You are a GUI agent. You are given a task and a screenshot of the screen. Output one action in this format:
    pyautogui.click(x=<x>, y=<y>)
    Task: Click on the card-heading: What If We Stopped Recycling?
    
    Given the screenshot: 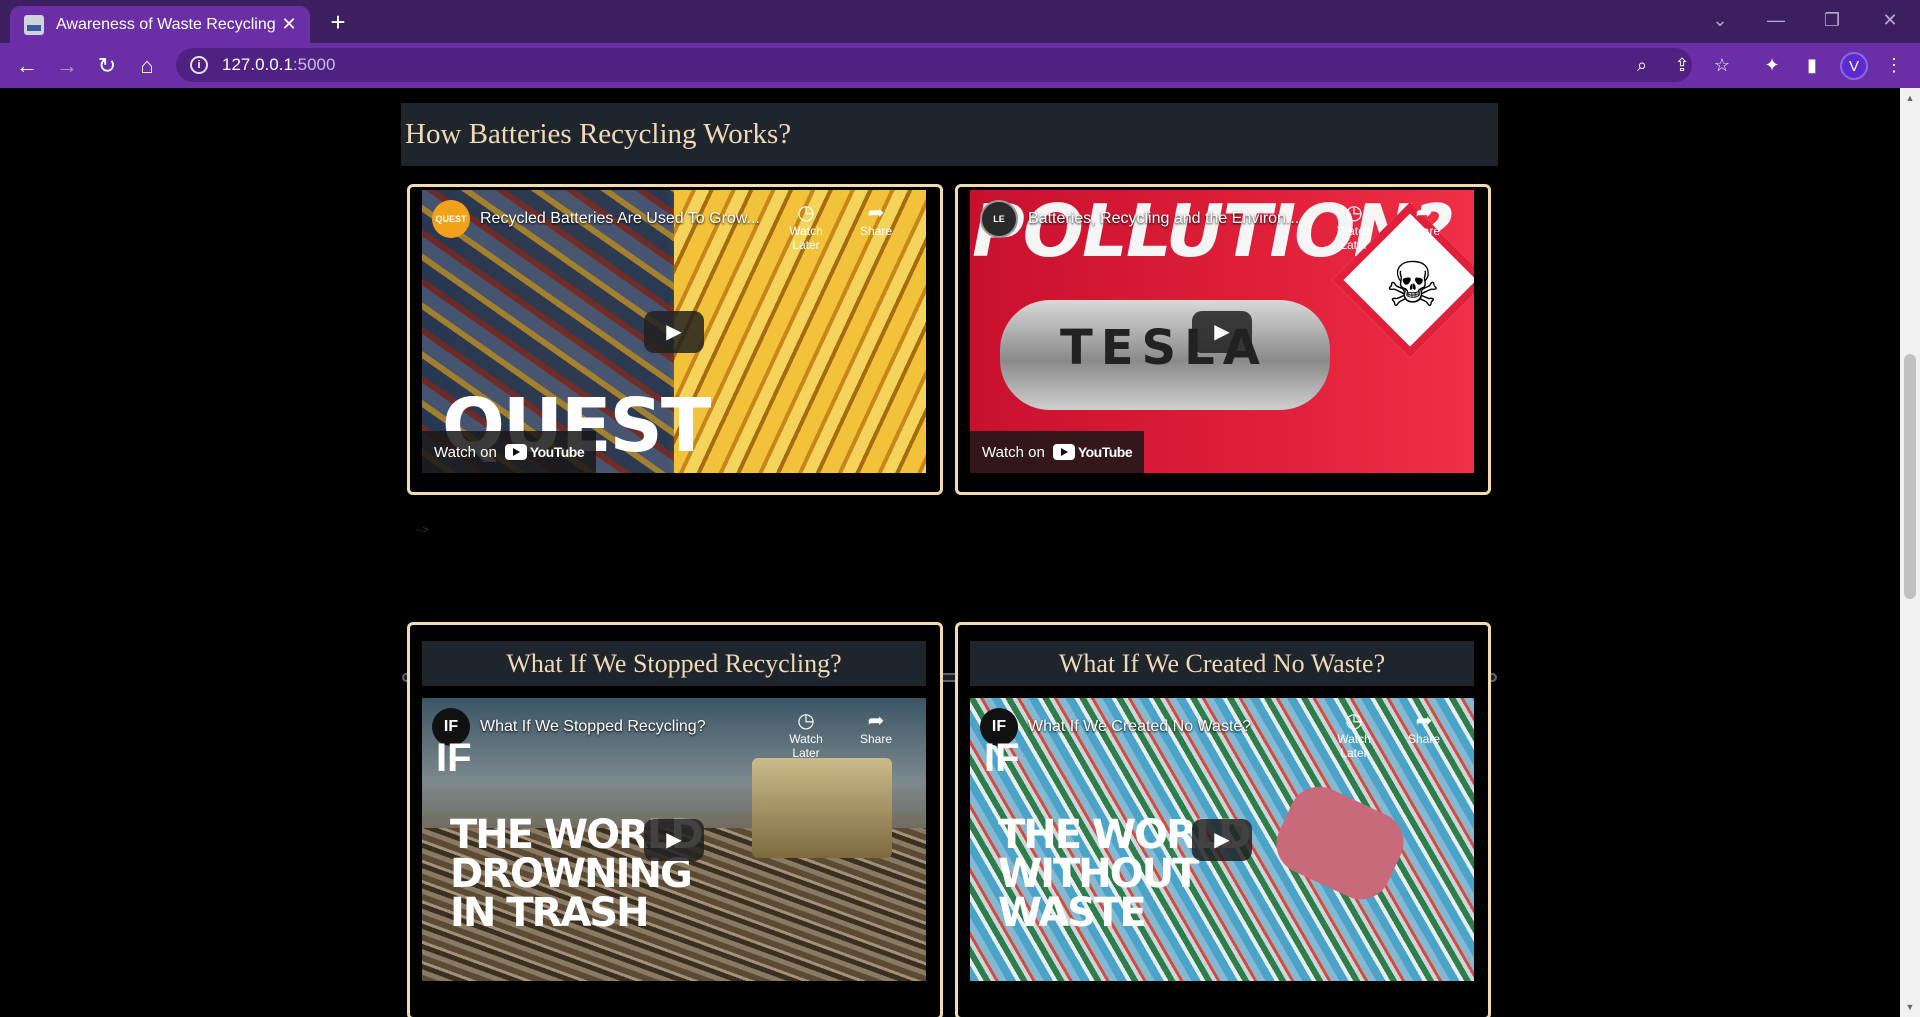 What is the action you would take?
    pyautogui.click(x=674, y=663)
    